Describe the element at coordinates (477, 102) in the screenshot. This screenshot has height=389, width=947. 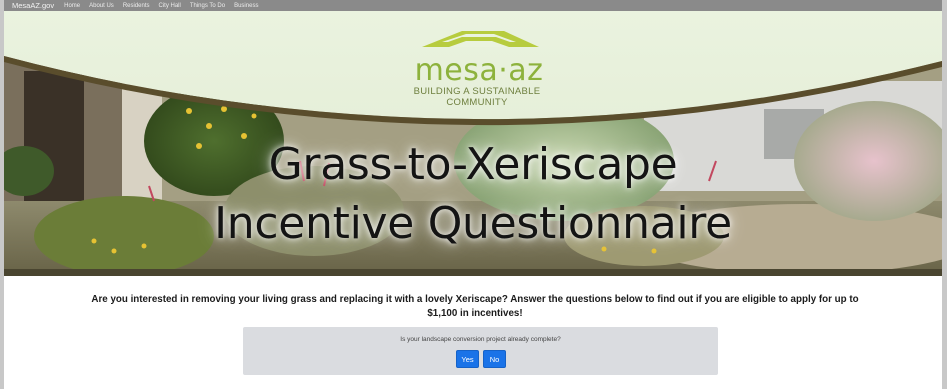
I see `logo-tagline-line-2: COMMUNITY` at that location.